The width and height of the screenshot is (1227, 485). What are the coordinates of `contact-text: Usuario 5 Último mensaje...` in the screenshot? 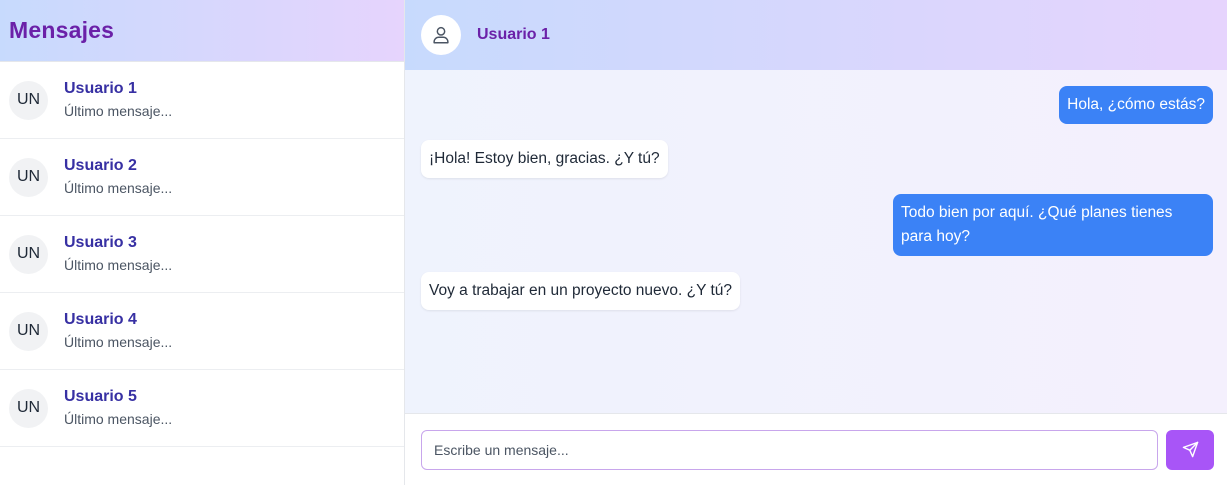 It's located at (118, 408).